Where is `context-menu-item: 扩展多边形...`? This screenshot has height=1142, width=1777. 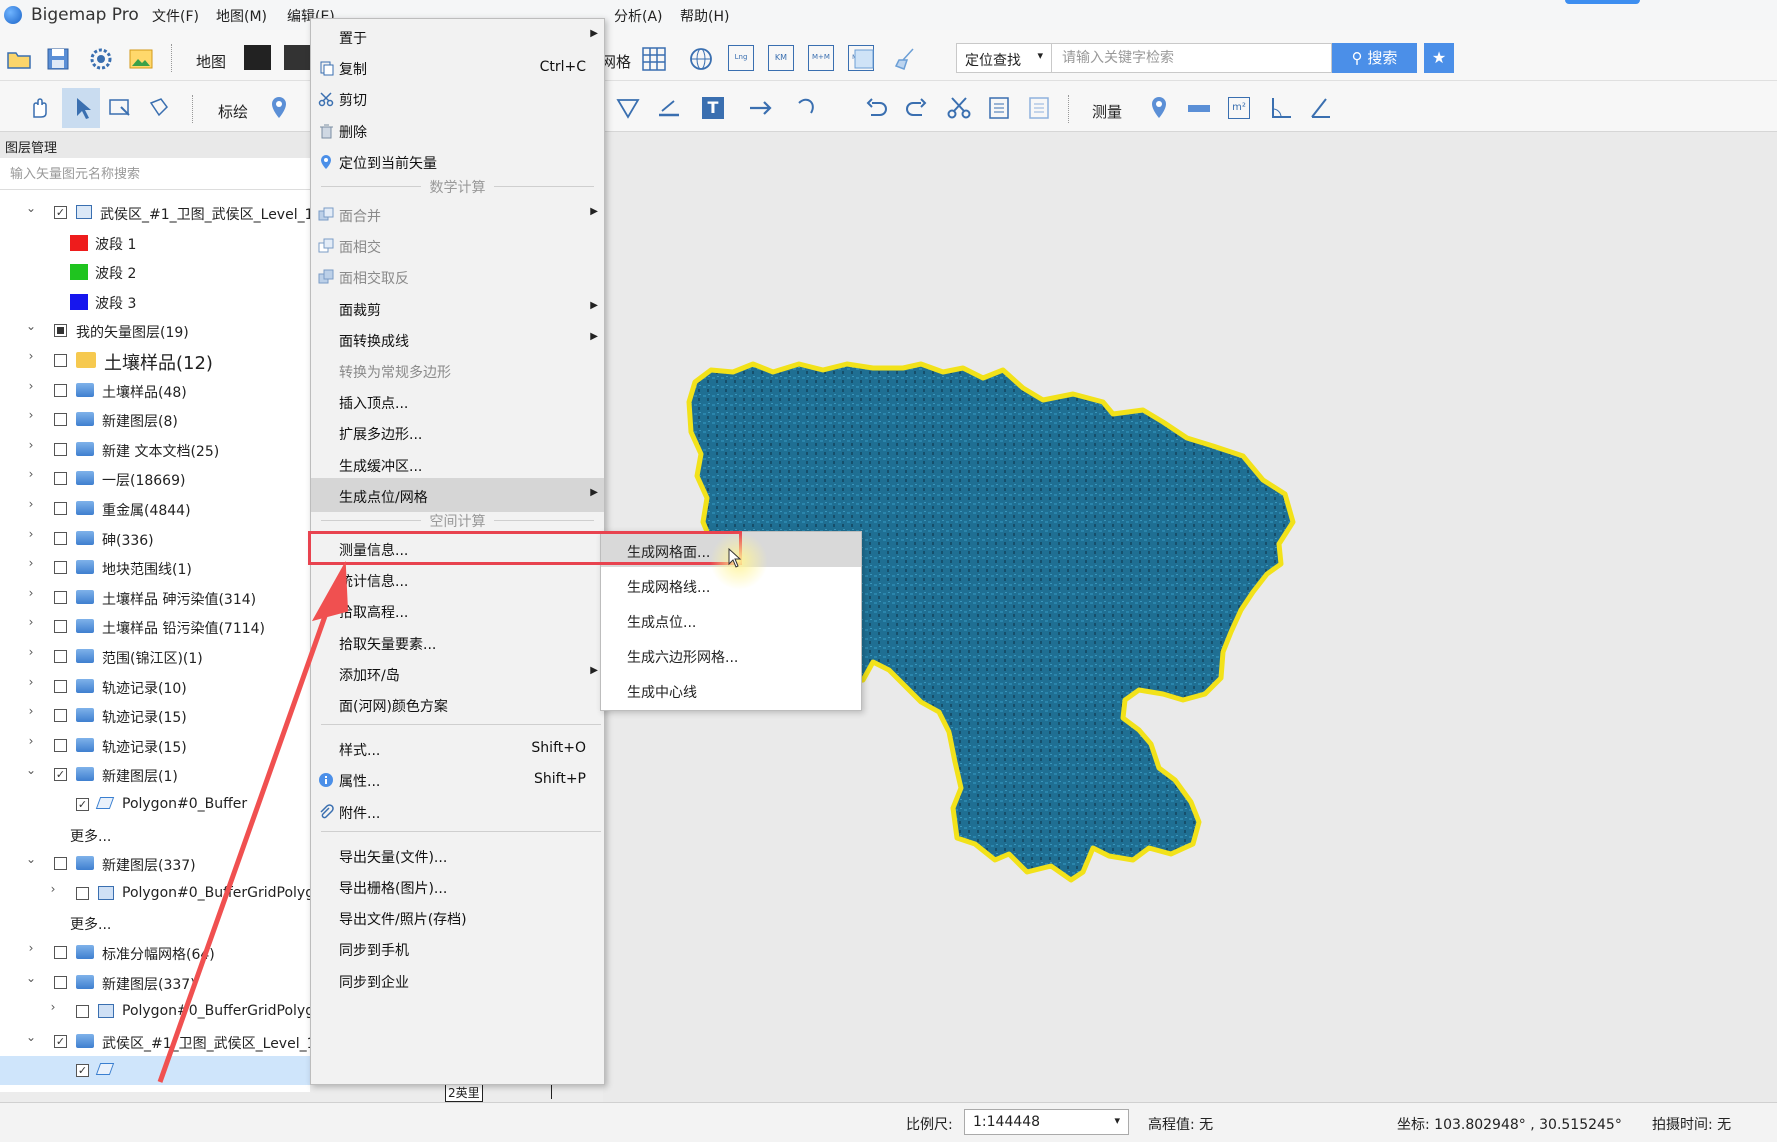 context-menu-item: 扩展多边形... is located at coordinates (457, 432).